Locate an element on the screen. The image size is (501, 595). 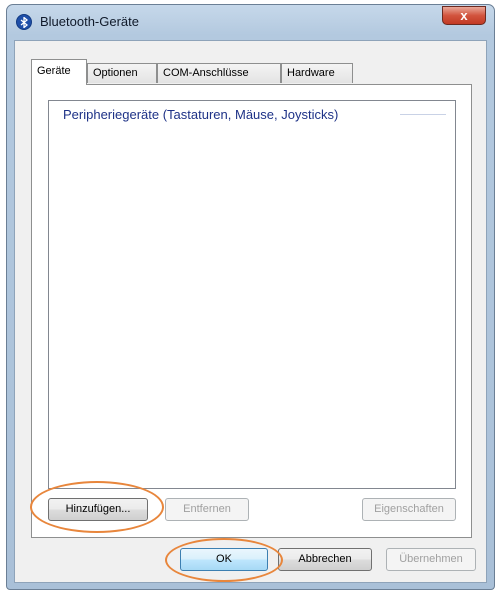
title-bar: Bluetooth-Geräte x is located at coordinates (250, 22).